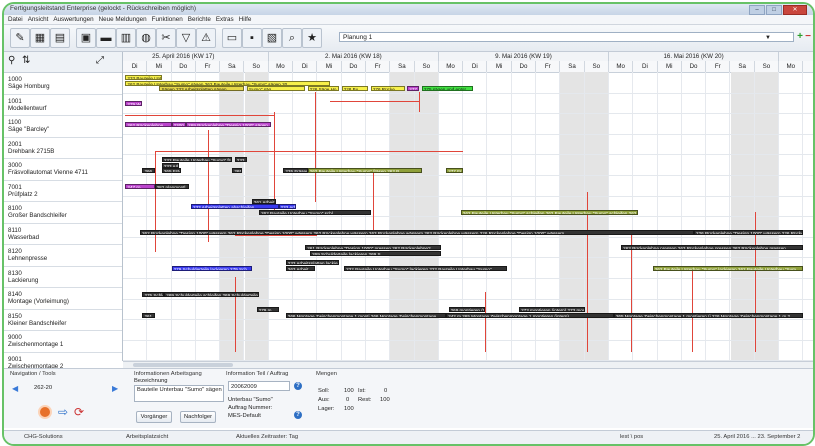  I want to click on gantt-bar: Sumo" säg, so click(276, 88).